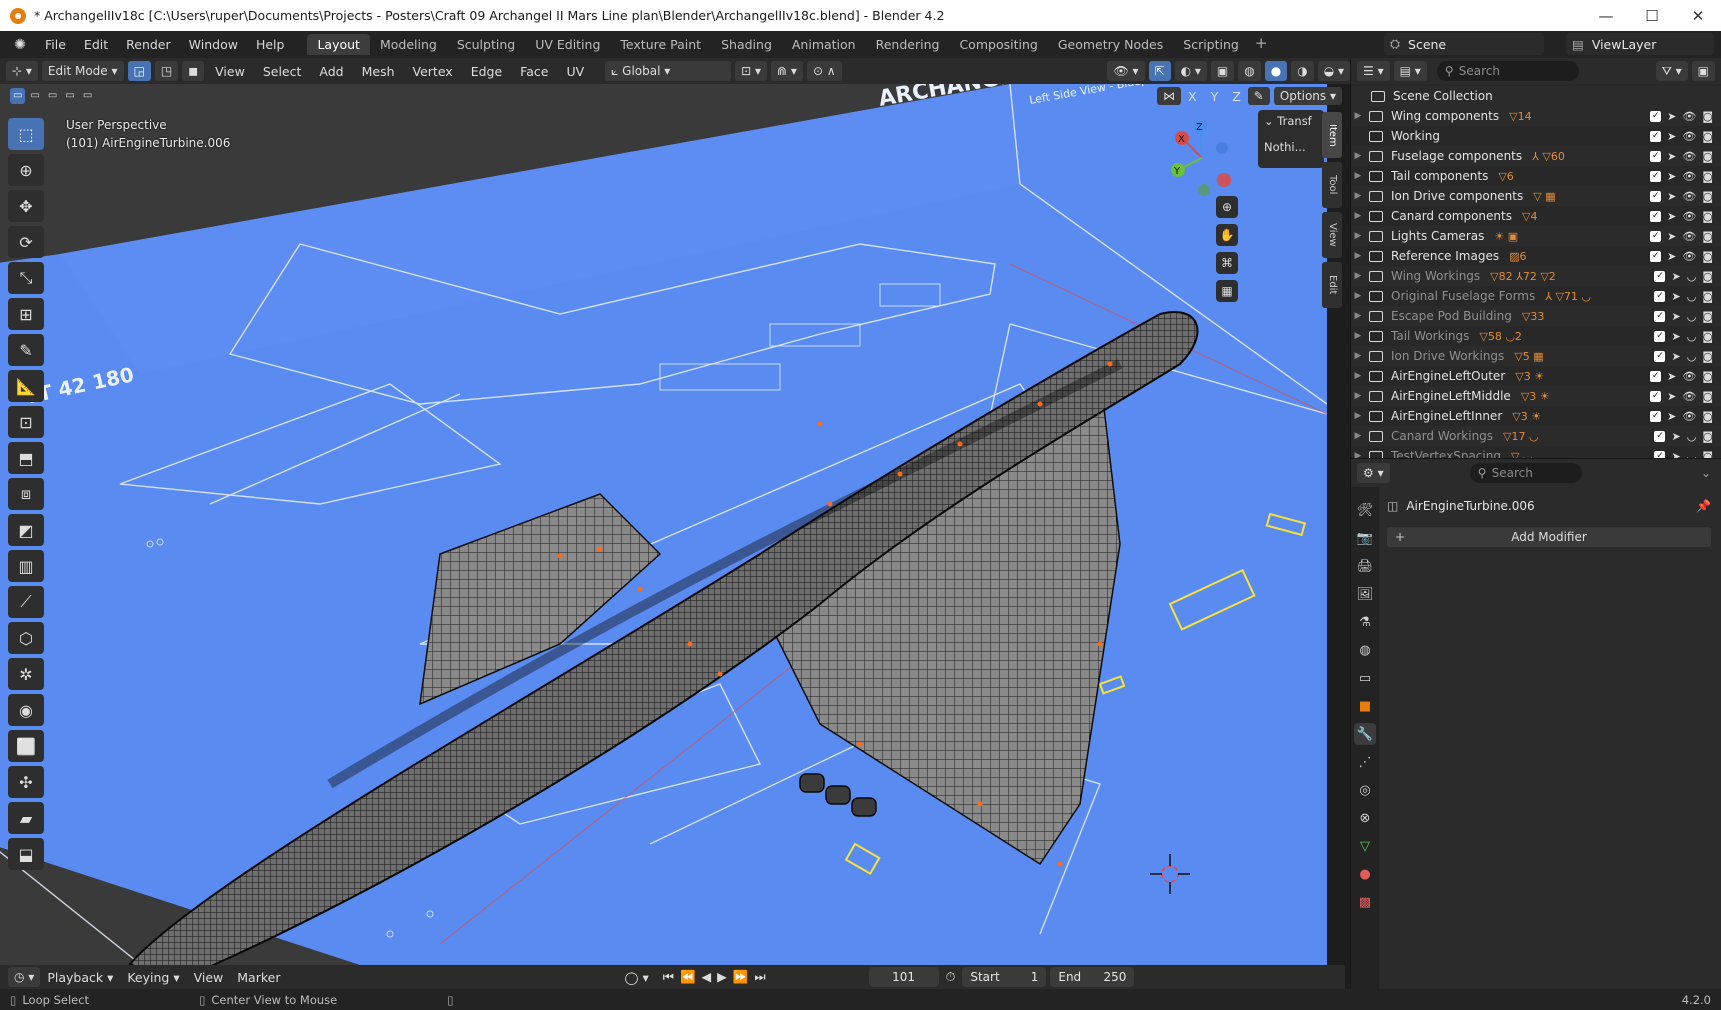  Describe the element at coordinates (1004, 977) in the screenshot. I see `start-frame-field: Start 1` at that location.